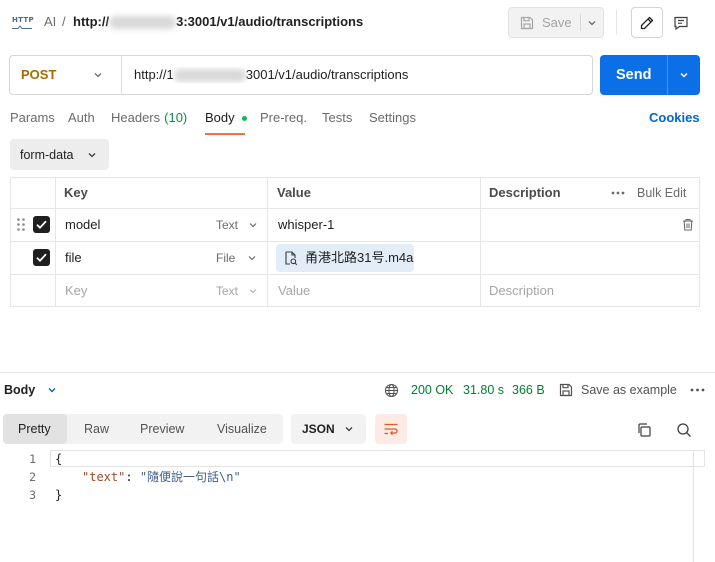  What do you see at coordinates (154, 74) in the screenshot?
I see `url-input-start: http://1` at bounding box center [154, 74].